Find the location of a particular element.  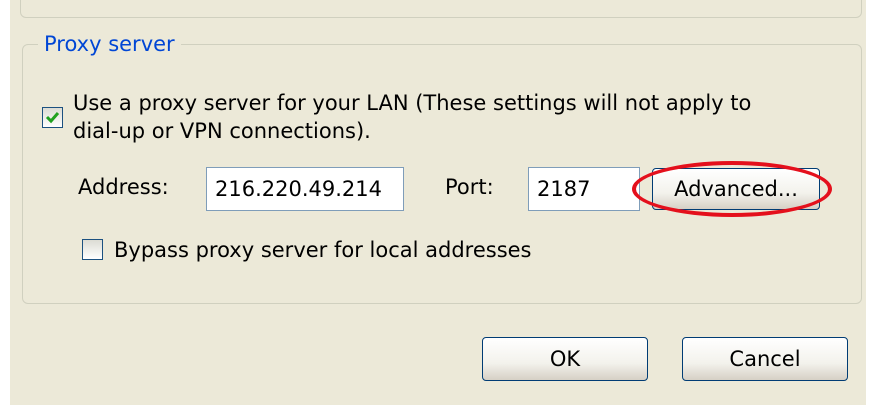

use-proxy-label-line2: dial-up or VPN connections). is located at coordinates (222, 131).